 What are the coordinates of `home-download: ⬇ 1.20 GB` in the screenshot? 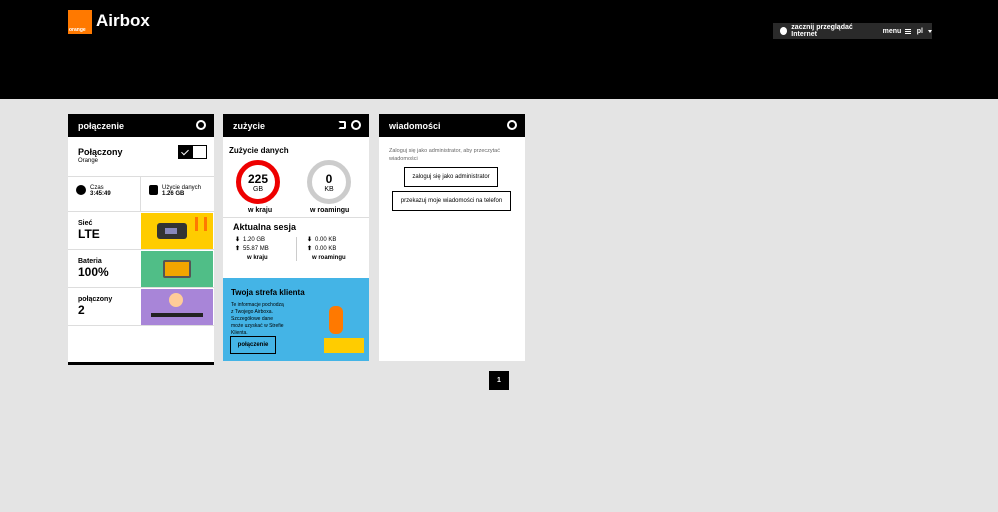 It's located at (250, 239).